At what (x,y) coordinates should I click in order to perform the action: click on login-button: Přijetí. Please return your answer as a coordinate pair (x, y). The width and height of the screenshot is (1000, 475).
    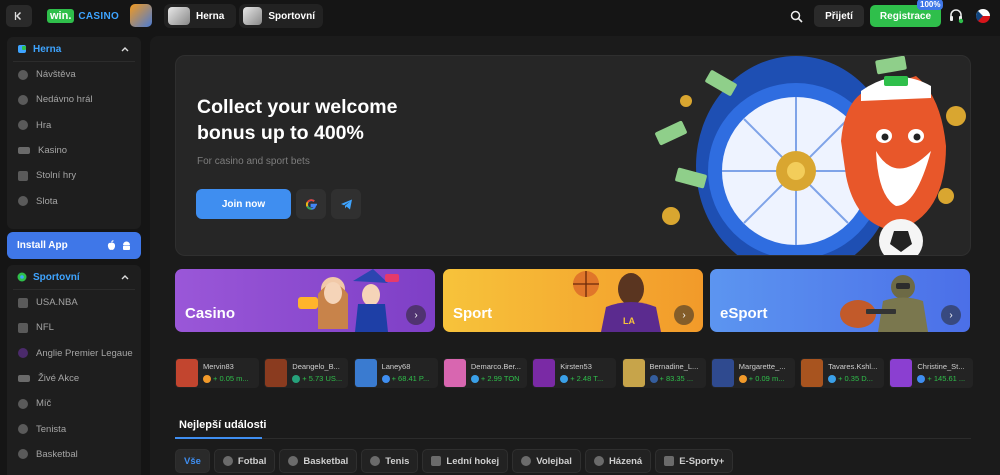
    Looking at the image, I should click on (839, 16).